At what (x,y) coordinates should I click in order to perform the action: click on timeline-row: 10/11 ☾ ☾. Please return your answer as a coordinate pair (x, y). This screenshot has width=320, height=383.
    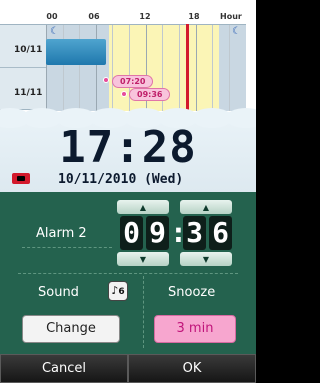
    Looking at the image, I should click on (123, 46).